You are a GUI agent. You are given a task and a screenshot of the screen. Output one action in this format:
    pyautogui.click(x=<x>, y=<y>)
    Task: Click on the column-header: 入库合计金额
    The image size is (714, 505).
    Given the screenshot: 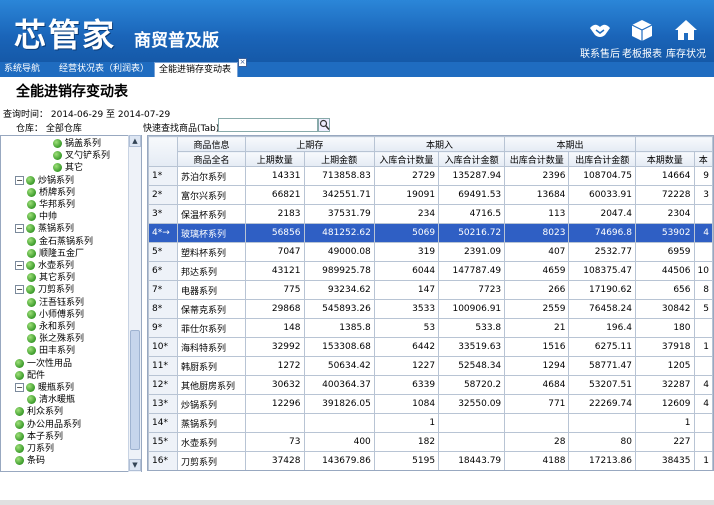 What is the action you would take?
    pyautogui.click(x=472, y=159)
    